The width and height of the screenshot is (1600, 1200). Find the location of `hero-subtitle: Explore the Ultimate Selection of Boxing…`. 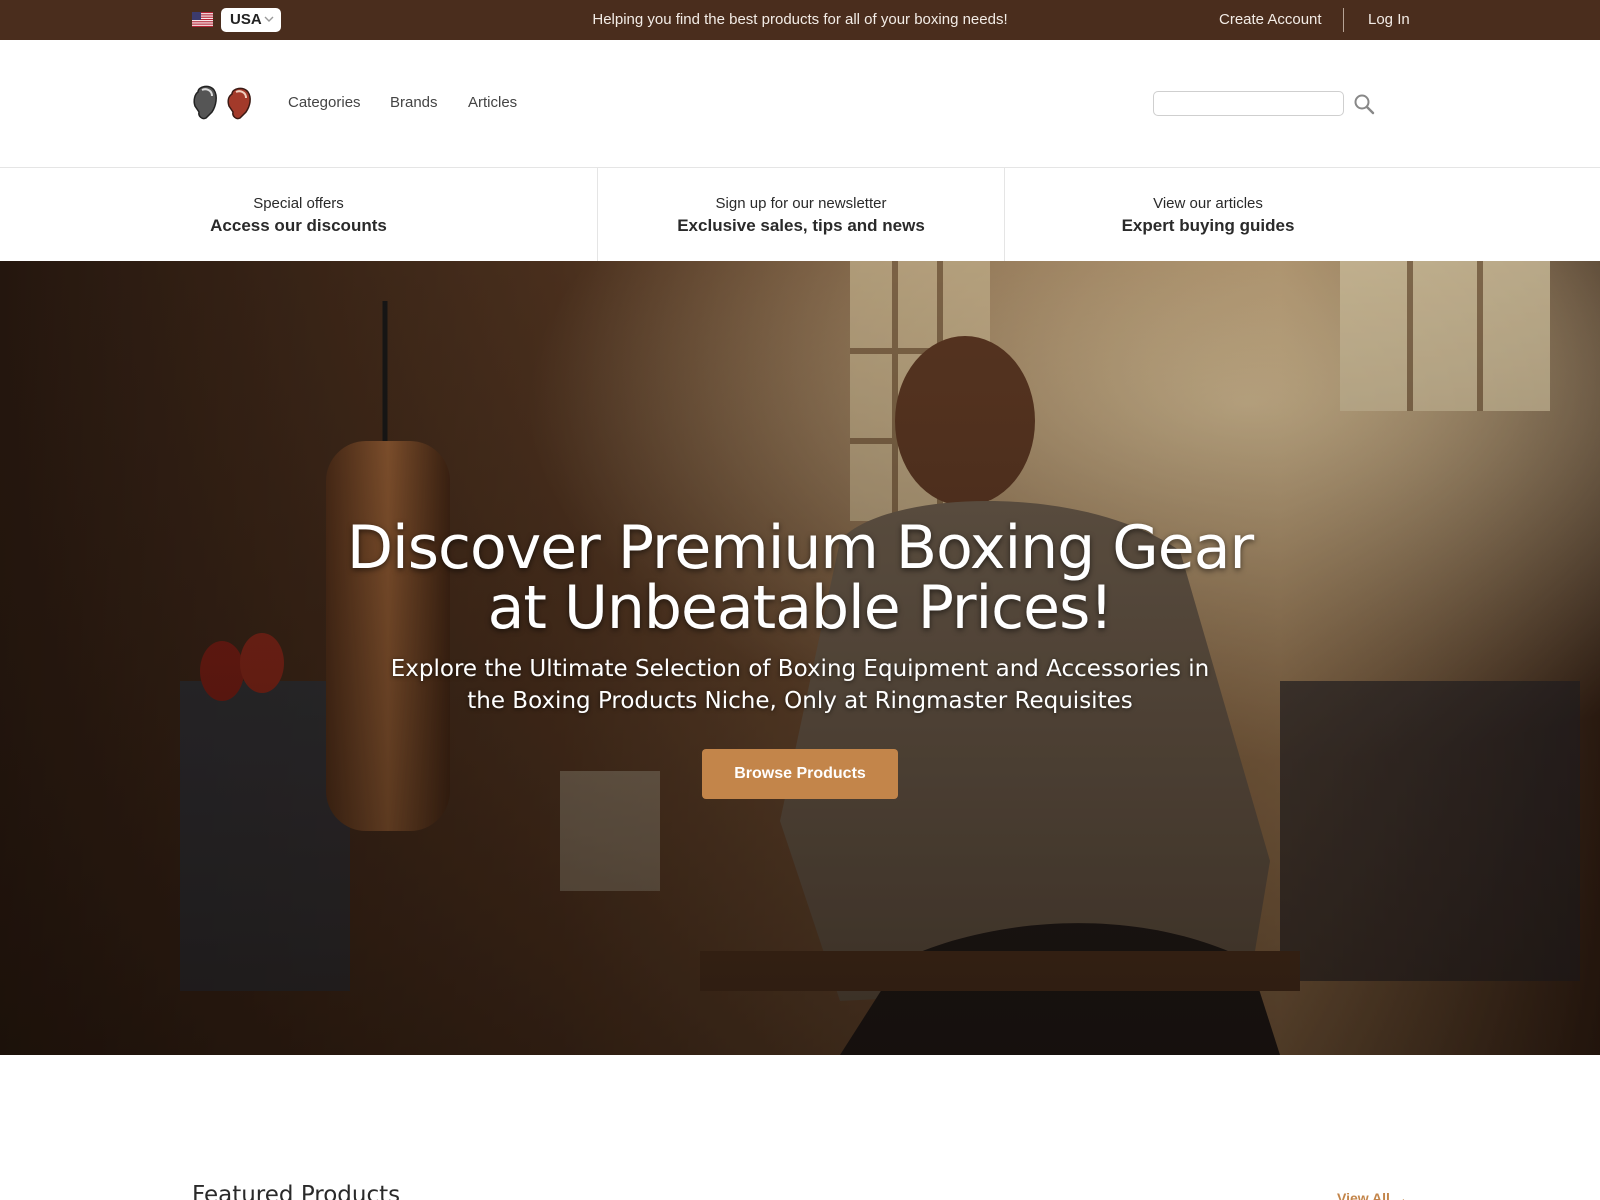

hero-subtitle: Explore the Ultimate Selection of Boxing… is located at coordinates (800, 685).